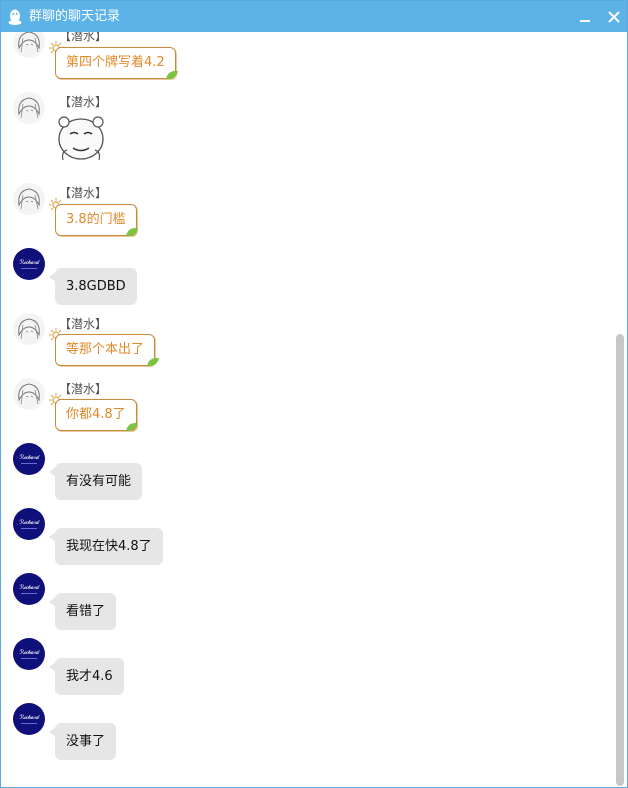 The width and height of the screenshot is (628, 788). What do you see at coordinates (585, 17) in the screenshot?
I see `minimize-button` at bounding box center [585, 17].